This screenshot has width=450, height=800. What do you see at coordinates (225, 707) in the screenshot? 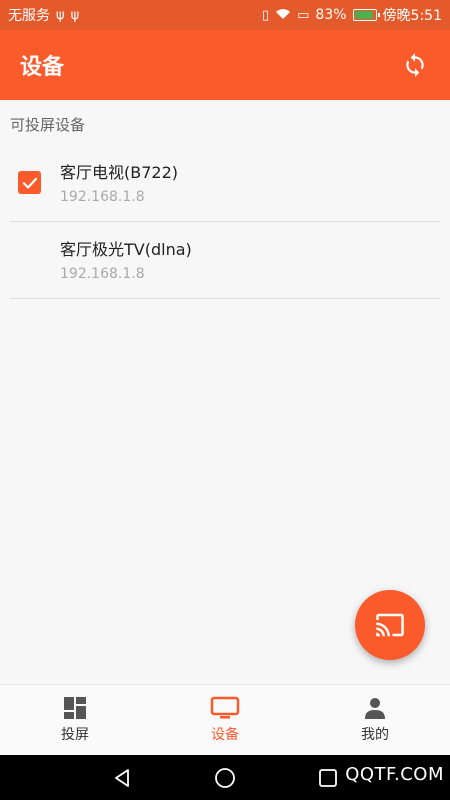
I see `tv-icon` at bounding box center [225, 707].